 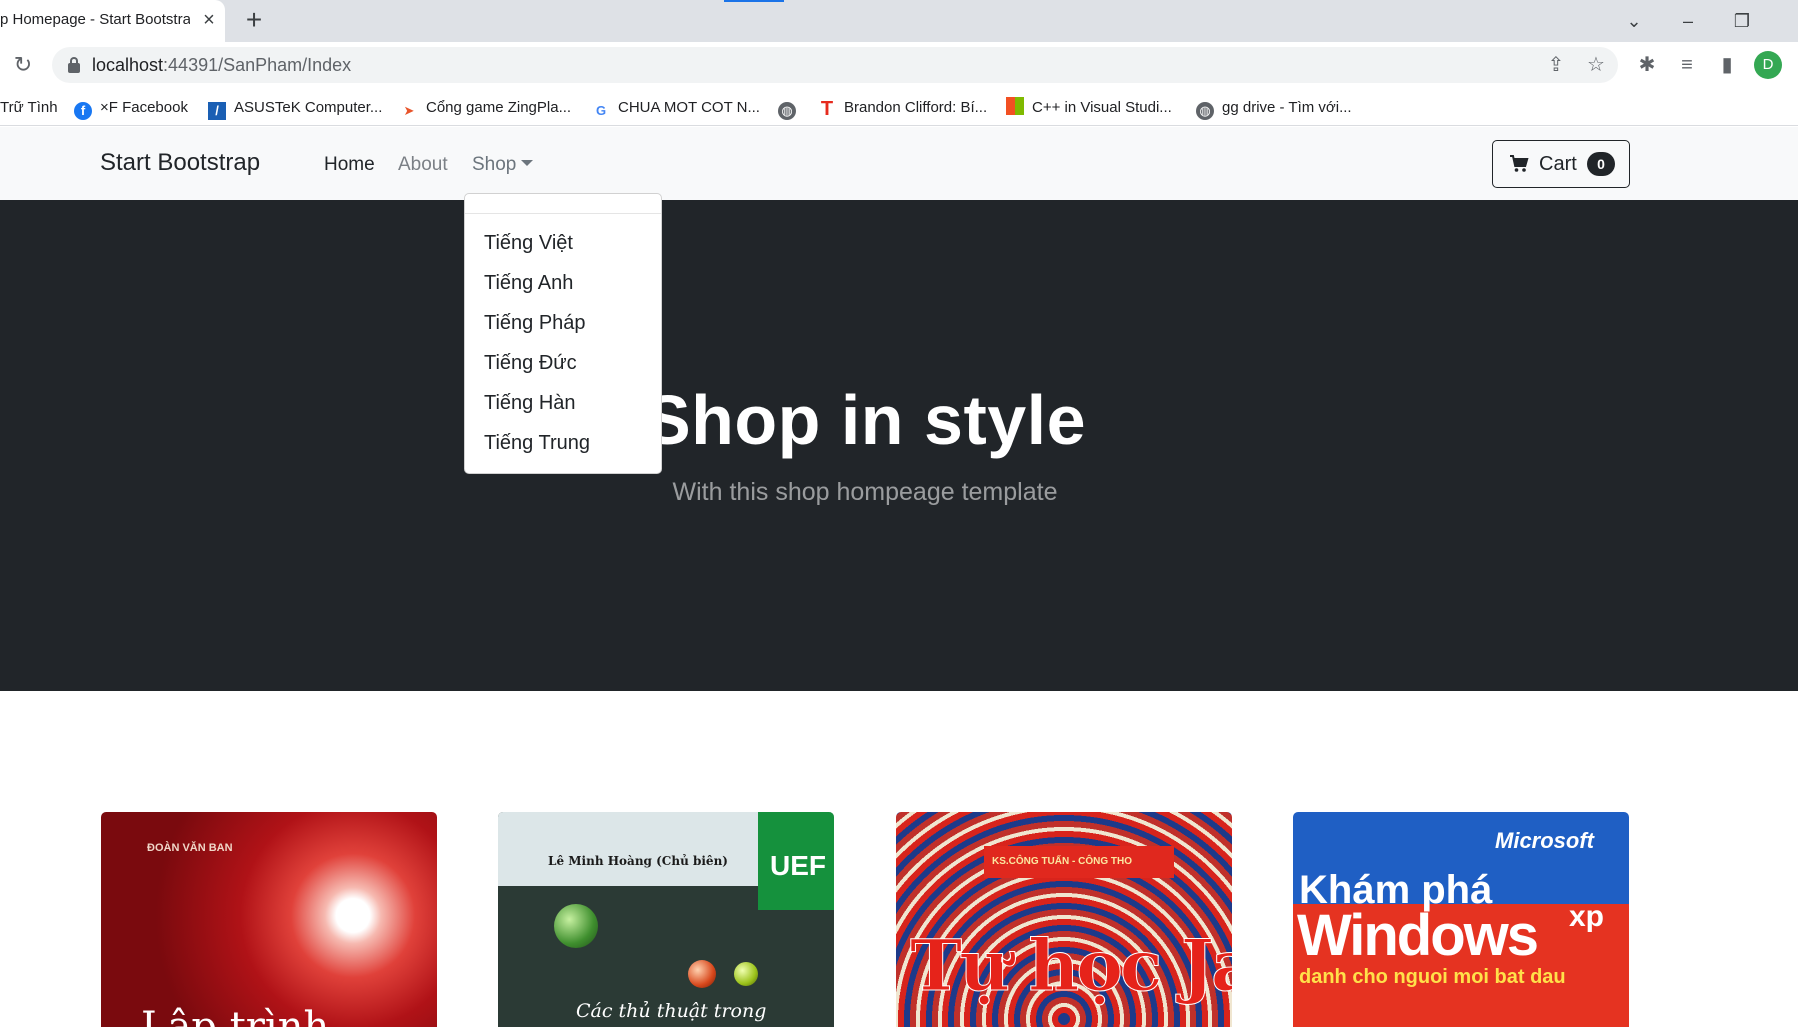 What do you see at coordinates (1015, 106) in the screenshot?
I see `microsoft-icon` at bounding box center [1015, 106].